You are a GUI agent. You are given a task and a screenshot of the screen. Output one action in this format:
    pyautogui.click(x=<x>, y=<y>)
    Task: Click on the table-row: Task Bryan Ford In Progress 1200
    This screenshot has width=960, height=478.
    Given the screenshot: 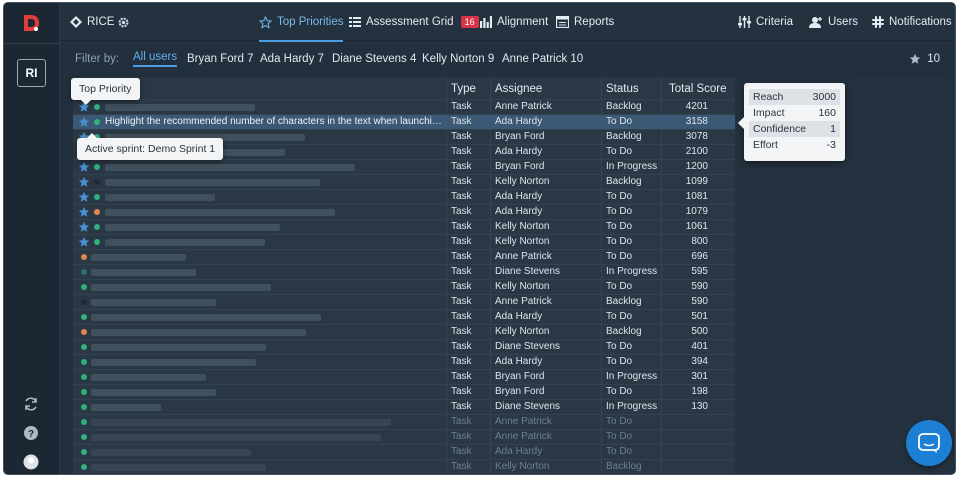 What is the action you would take?
    pyautogui.click(x=404, y=166)
    